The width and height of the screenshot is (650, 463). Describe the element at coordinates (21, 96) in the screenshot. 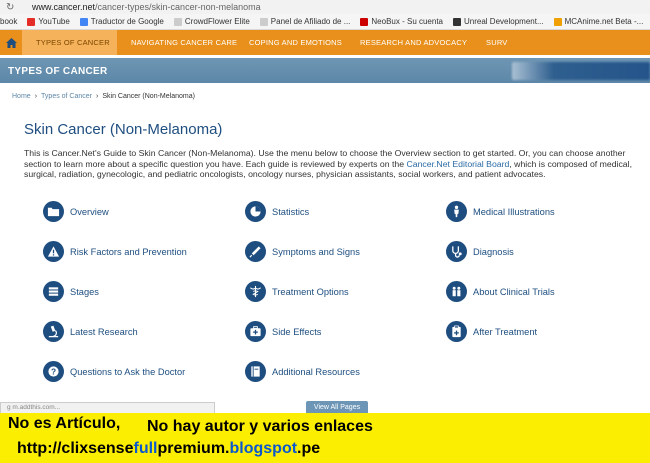

I see `breadcrumb-home: Home` at that location.